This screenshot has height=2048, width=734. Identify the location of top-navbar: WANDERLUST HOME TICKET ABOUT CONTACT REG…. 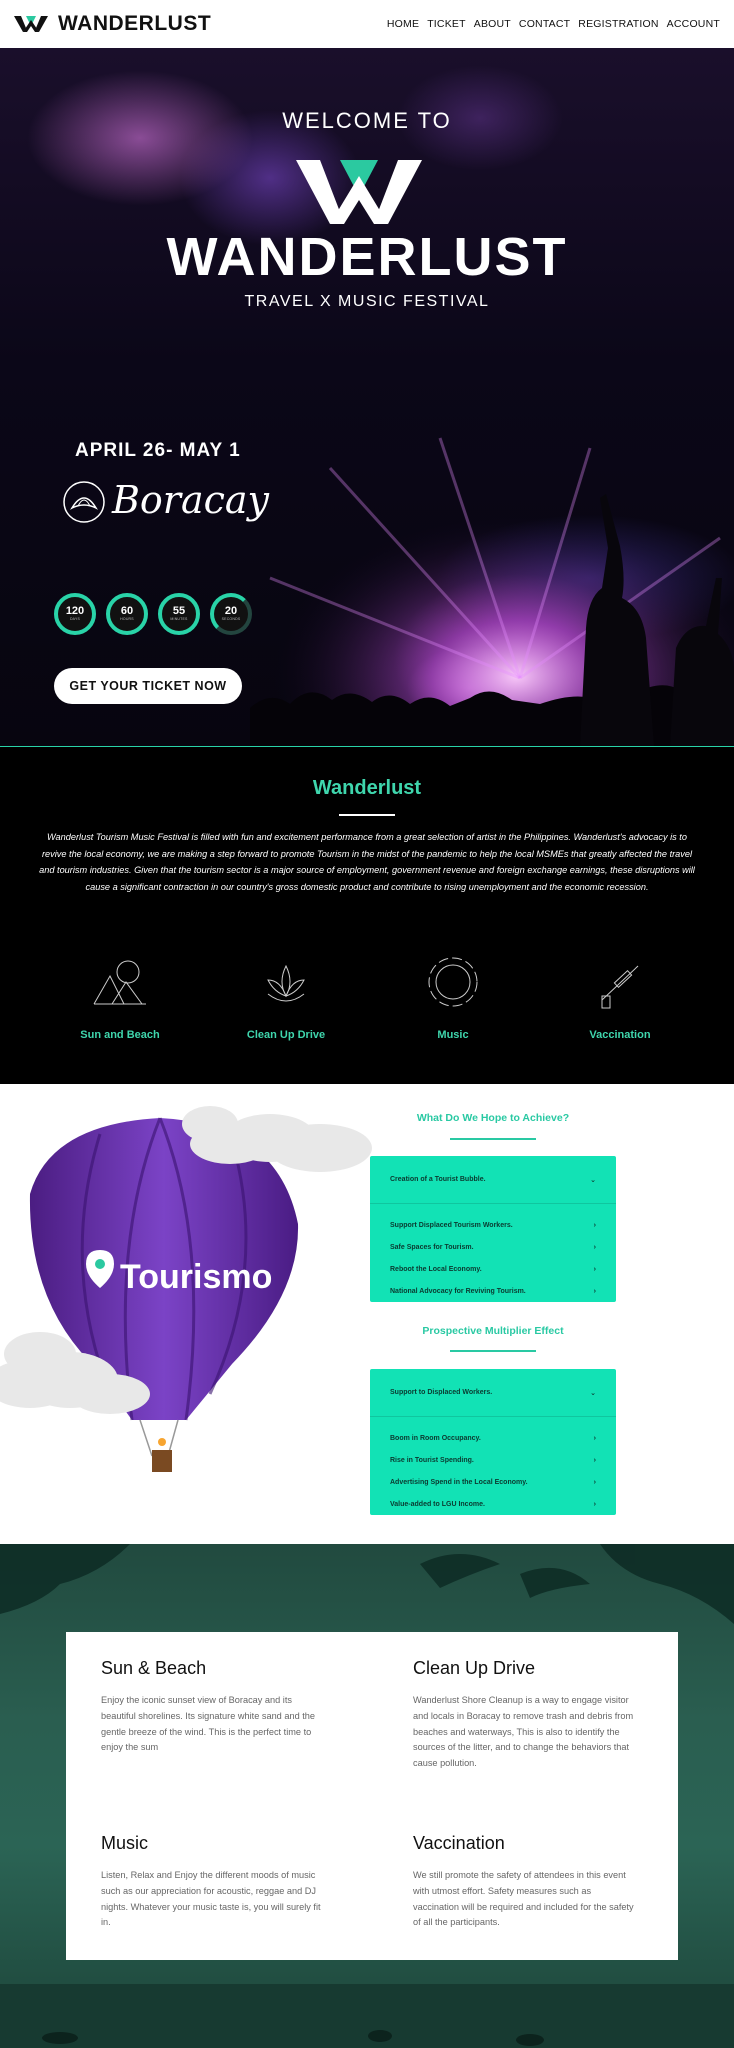
(367, 24).